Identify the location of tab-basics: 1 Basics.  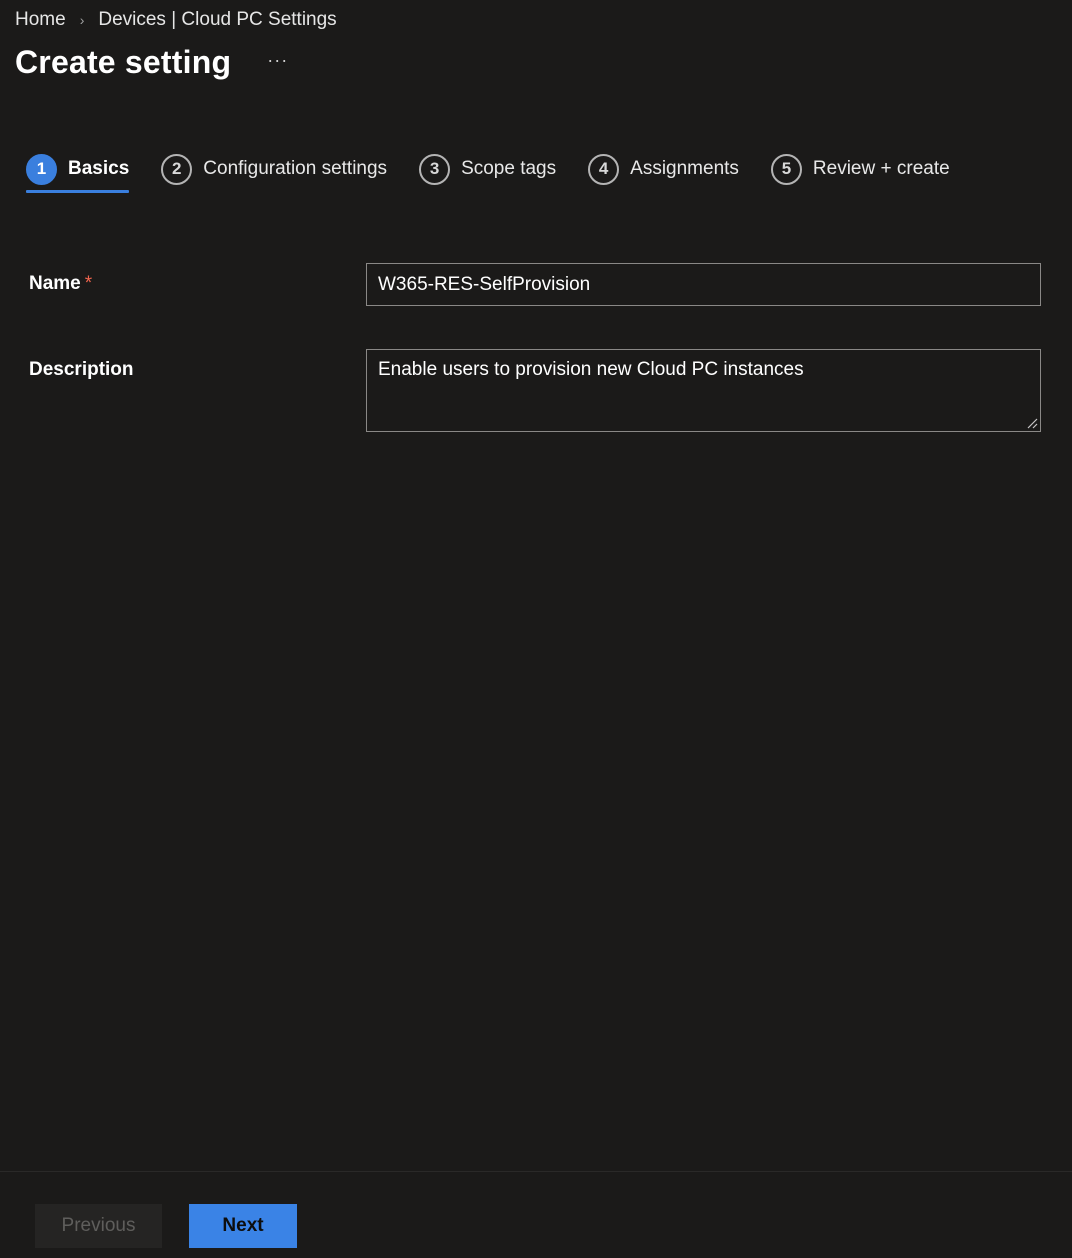
(78, 169).